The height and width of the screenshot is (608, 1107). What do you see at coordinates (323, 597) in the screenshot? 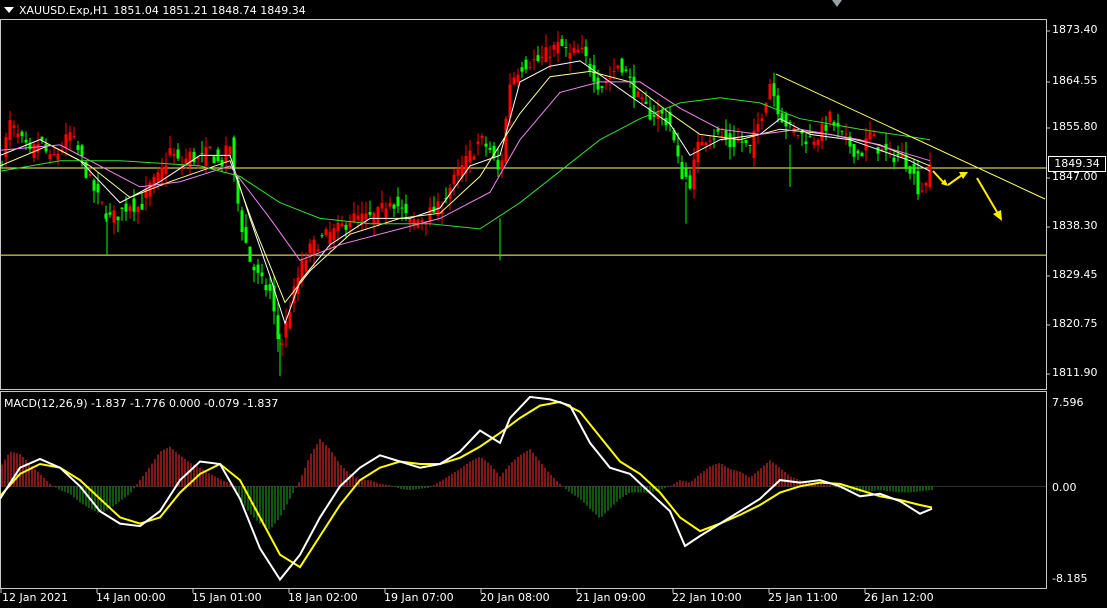
I see `time-label: 18 Jan 02:00` at bounding box center [323, 597].